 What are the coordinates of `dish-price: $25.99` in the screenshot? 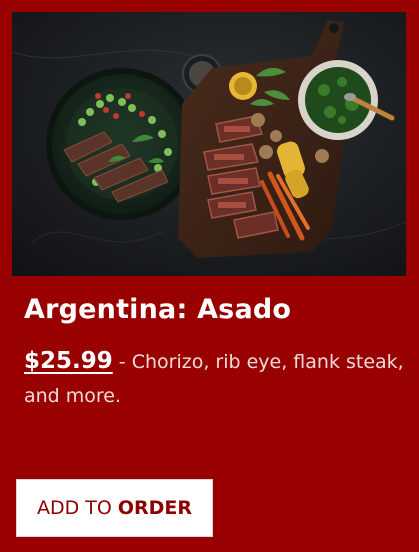 It's located at (68, 361).